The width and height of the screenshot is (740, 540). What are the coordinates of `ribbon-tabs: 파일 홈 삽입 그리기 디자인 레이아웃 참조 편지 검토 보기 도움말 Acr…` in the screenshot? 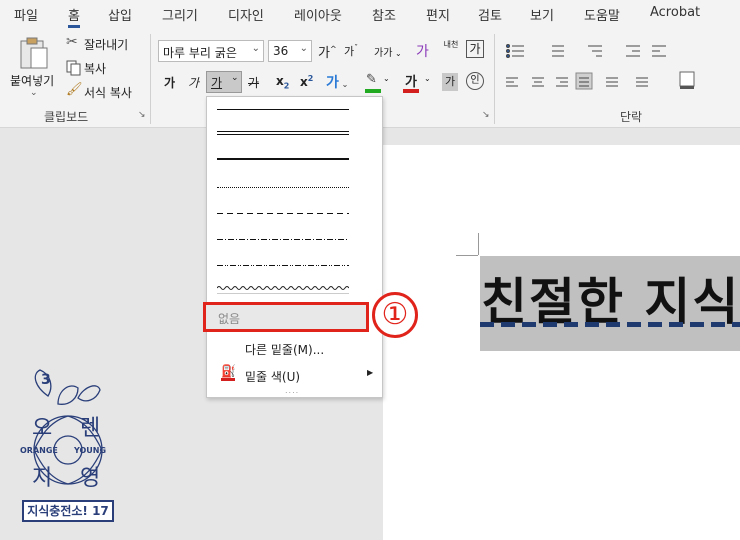 It's located at (370, 14).